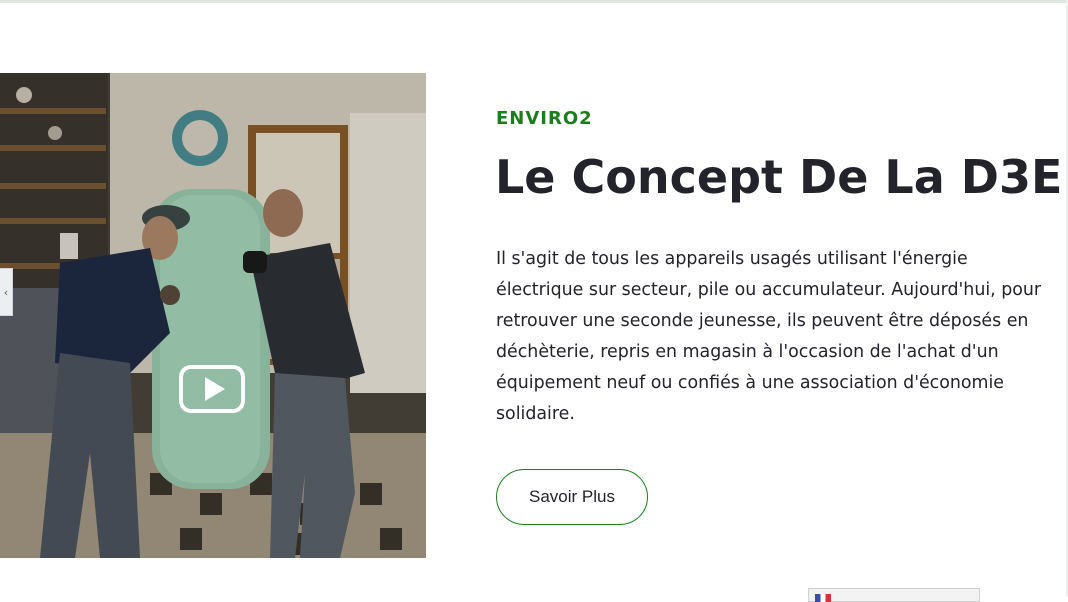 This screenshot has width=1068, height=602. Describe the element at coordinates (894, 595) in the screenshot. I see `language-selector` at that location.